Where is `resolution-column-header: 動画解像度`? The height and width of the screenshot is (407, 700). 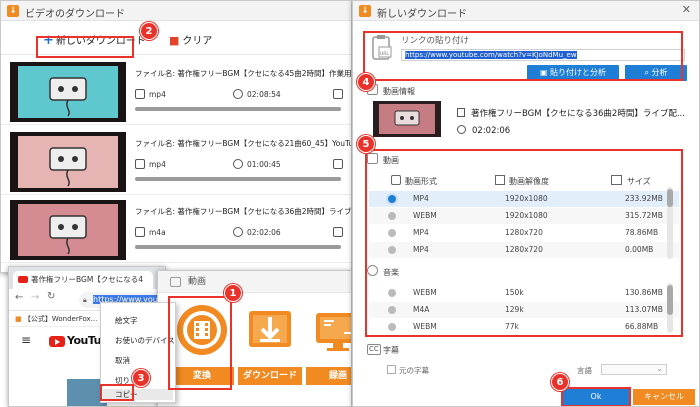 resolution-column-header: 動画解像度 is located at coordinates (529, 181).